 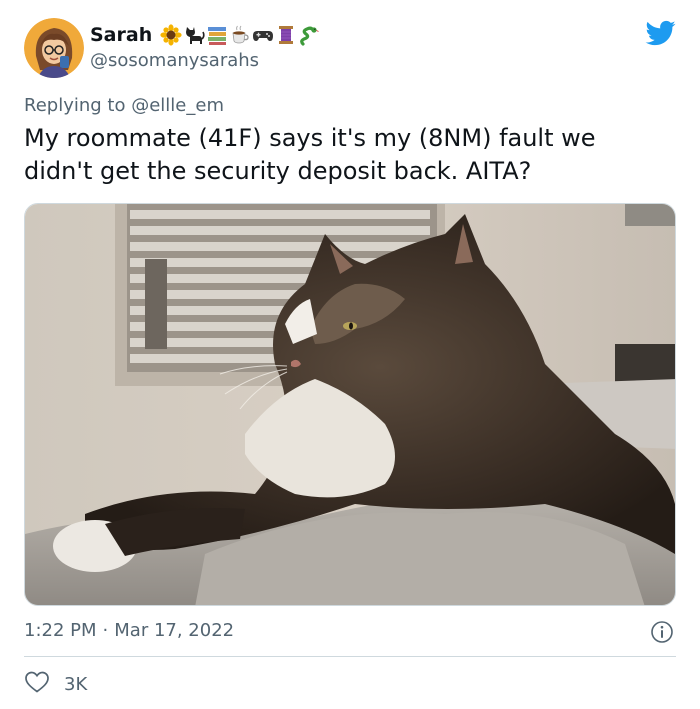 I want to click on like-action: 3K, so click(x=55, y=684).